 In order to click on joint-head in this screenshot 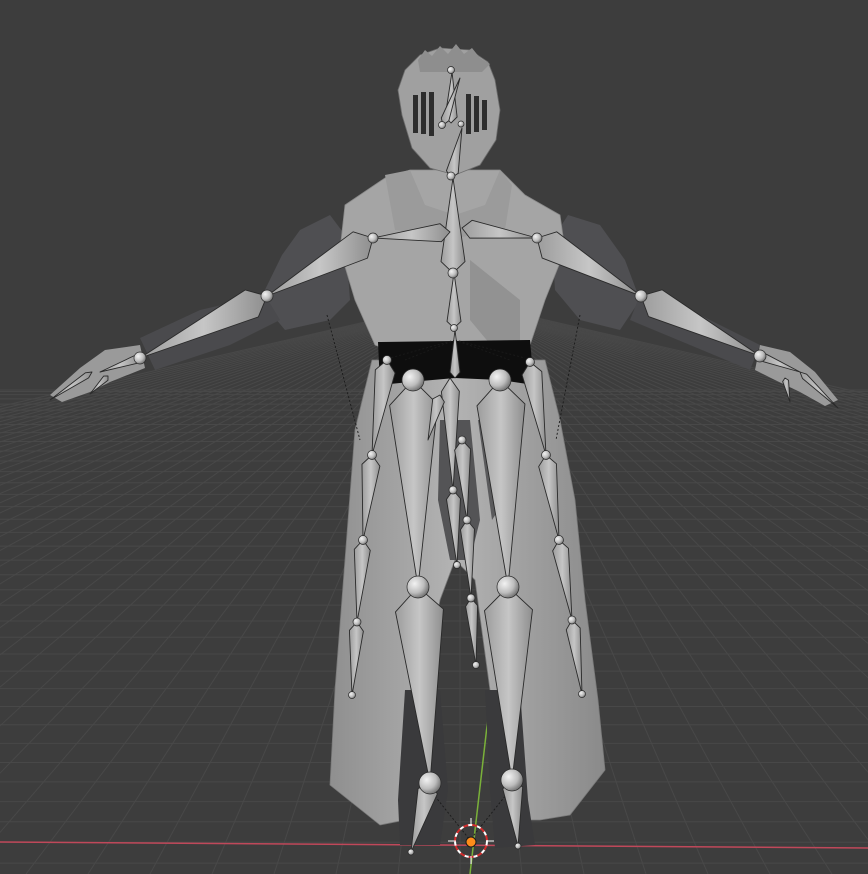, I will do `click(442, 125)`.